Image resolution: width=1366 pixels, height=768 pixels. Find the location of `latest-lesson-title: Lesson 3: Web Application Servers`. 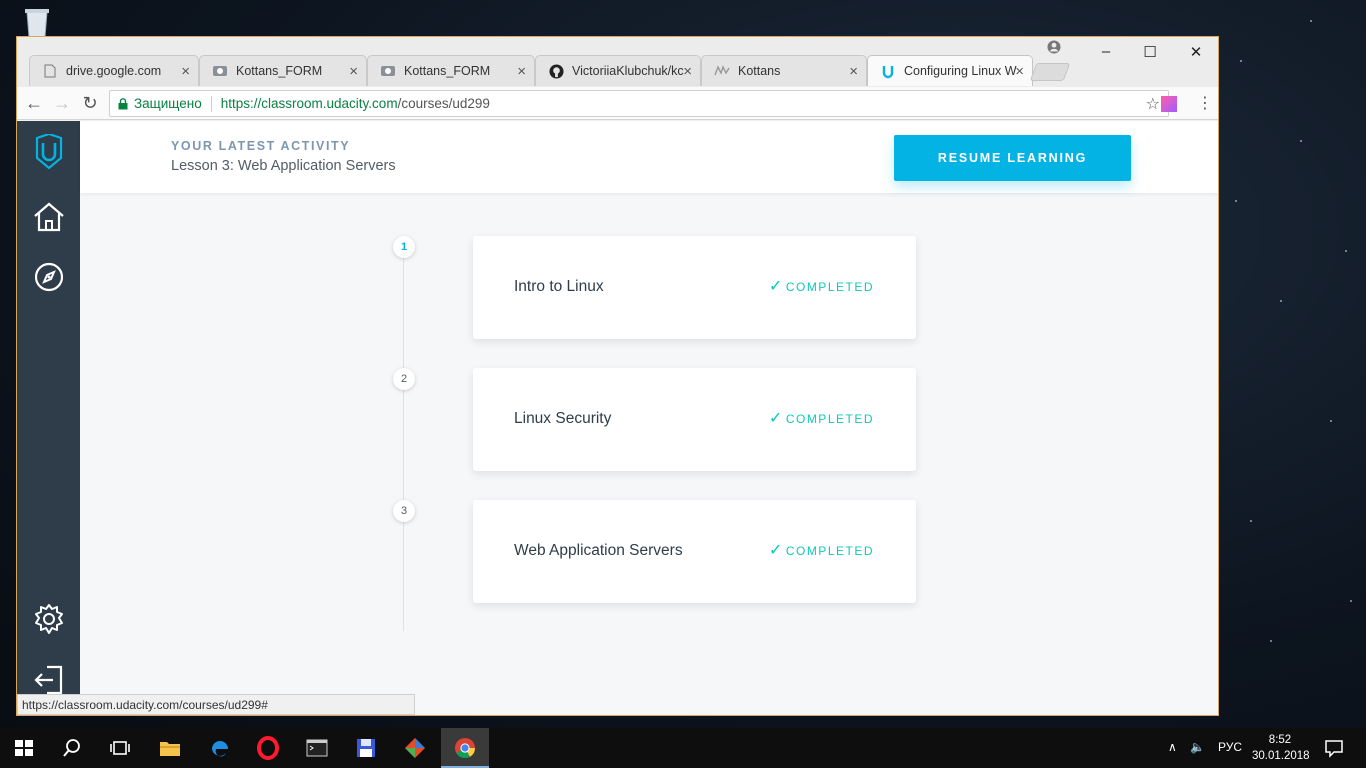

latest-lesson-title: Lesson 3: Web Application Servers is located at coordinates (283, 166).